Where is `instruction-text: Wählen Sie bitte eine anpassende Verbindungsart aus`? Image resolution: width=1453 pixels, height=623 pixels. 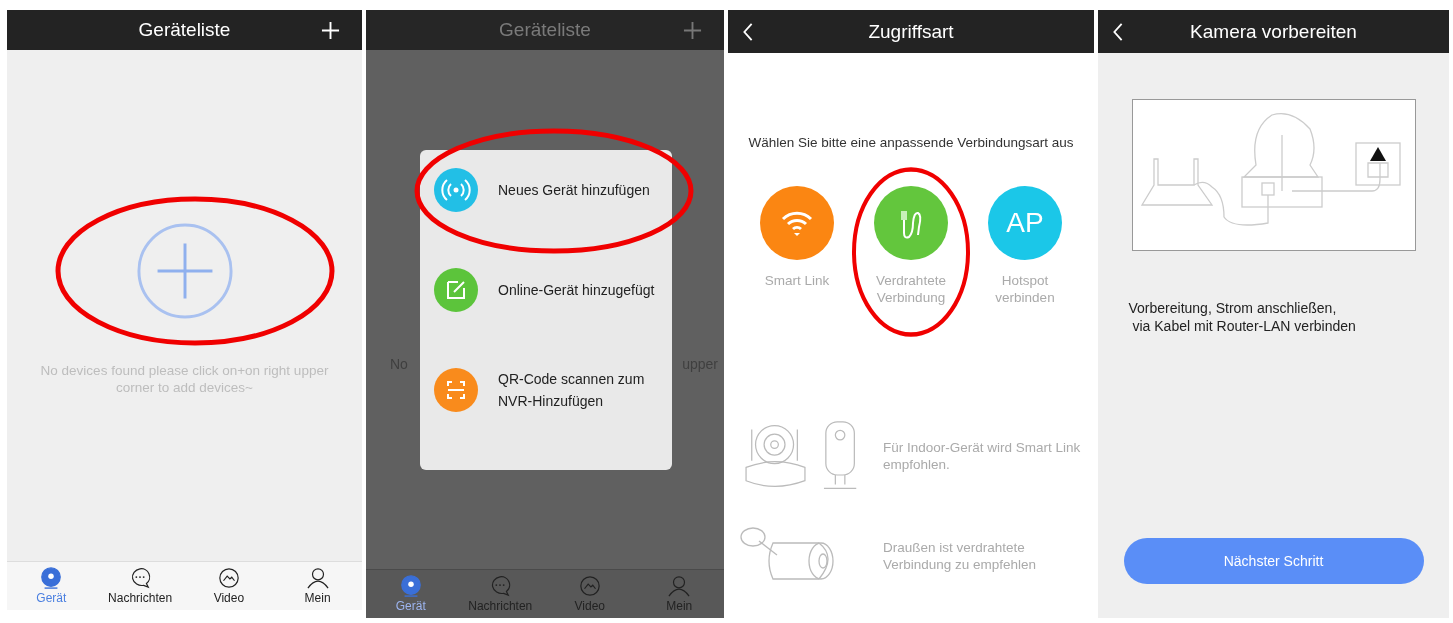 instruction-text: Wählen Sie bitte eine anpassende Verbindungsart aus is located at coordinates (911, 142).